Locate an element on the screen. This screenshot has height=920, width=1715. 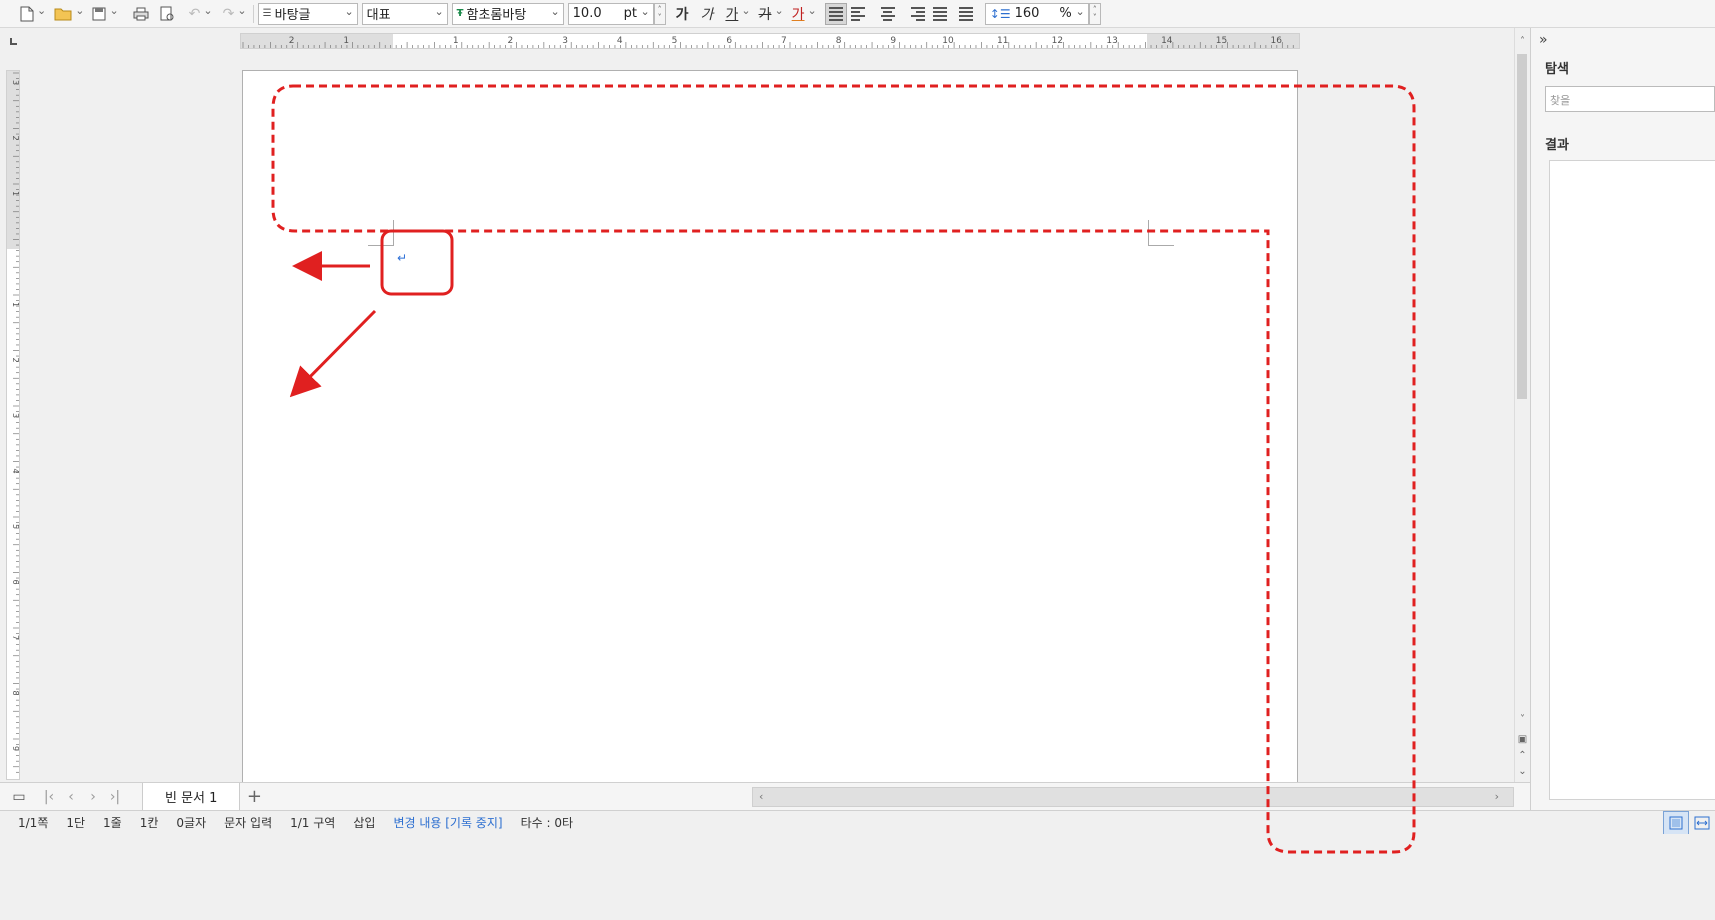
results-list is located at coordinates (1632, 480).